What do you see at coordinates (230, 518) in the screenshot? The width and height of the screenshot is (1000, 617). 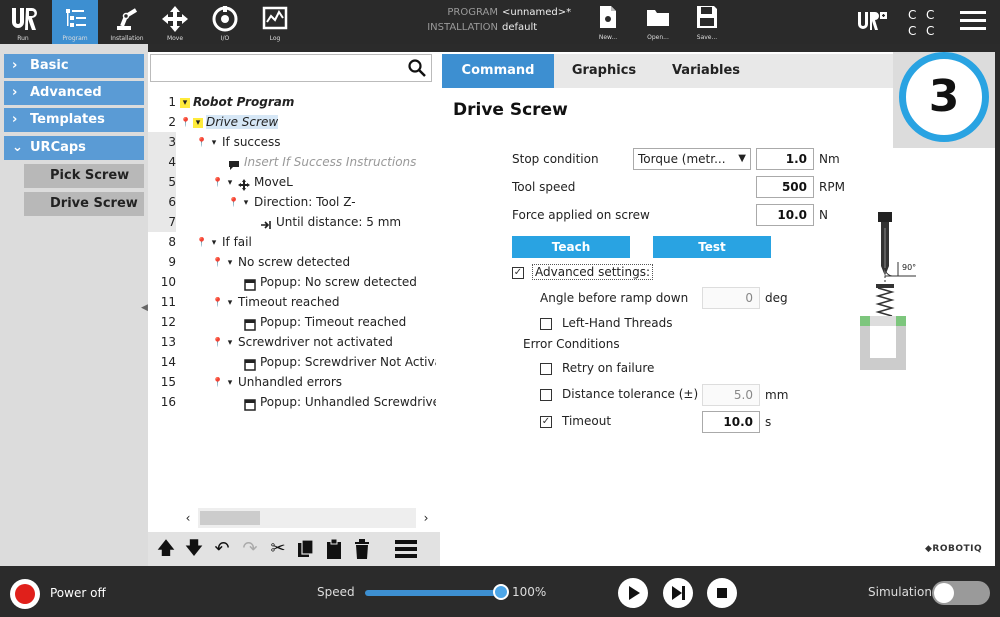 I see `scroll-thumb` at bounding box center [230, 518].